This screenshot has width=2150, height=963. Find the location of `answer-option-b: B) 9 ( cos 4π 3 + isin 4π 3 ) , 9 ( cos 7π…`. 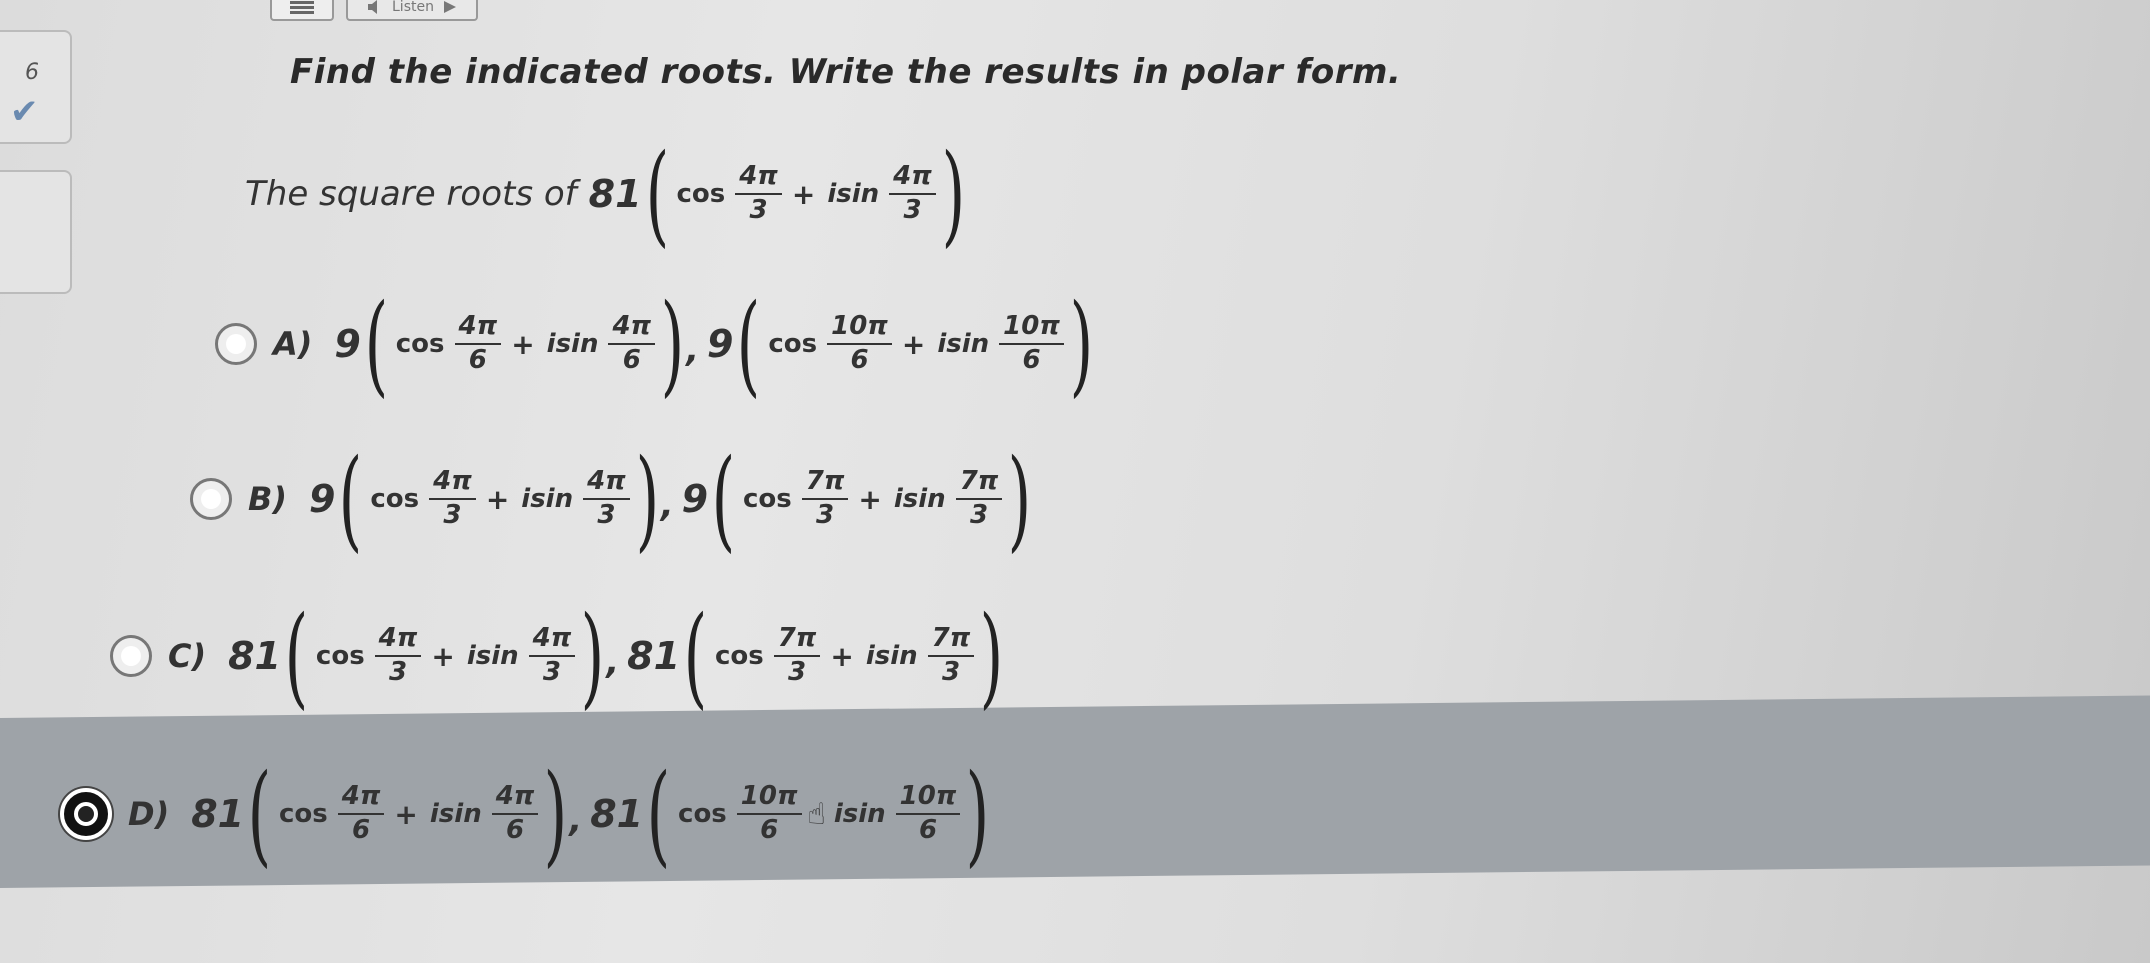

answer-option-b: B) 9 ( cos 4π 3 + isin 4π 3 ) , 9 ( cos 7π… is located at coordinates (611, 499).